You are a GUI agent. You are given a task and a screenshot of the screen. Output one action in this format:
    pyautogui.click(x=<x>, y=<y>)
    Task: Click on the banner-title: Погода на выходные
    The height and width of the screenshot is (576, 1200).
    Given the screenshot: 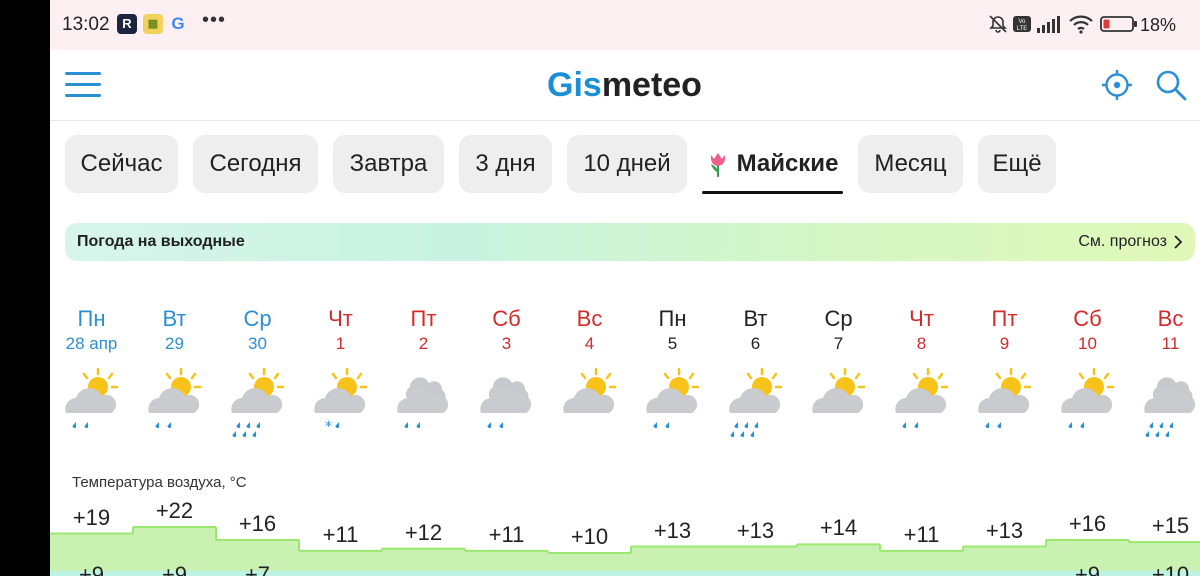 What is the action you would take?
    pyautogui.click(x=161, y=241)
    